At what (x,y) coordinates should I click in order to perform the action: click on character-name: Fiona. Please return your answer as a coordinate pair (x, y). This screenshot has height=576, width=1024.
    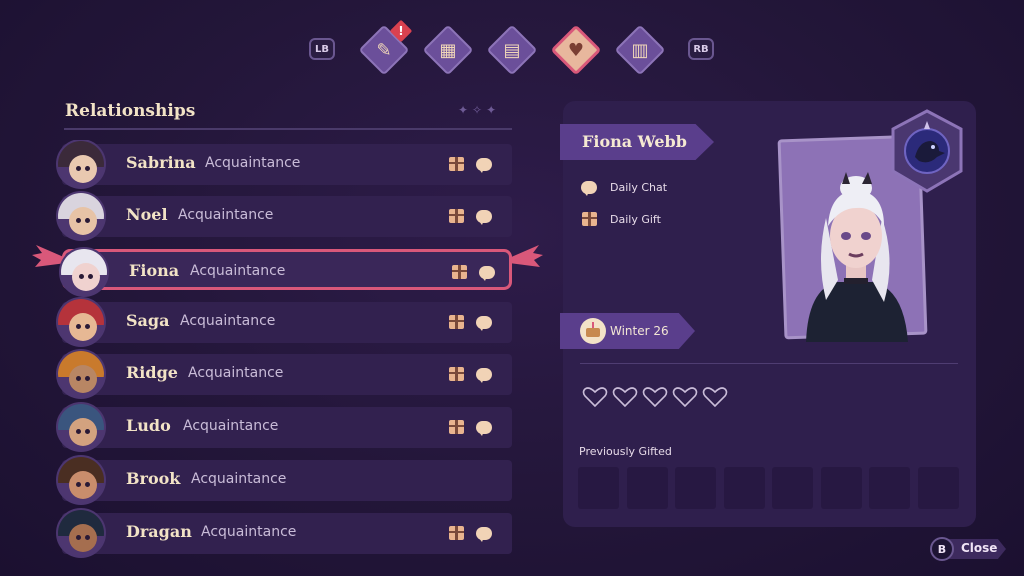
    Looking at the image, I should click on (154, 270).